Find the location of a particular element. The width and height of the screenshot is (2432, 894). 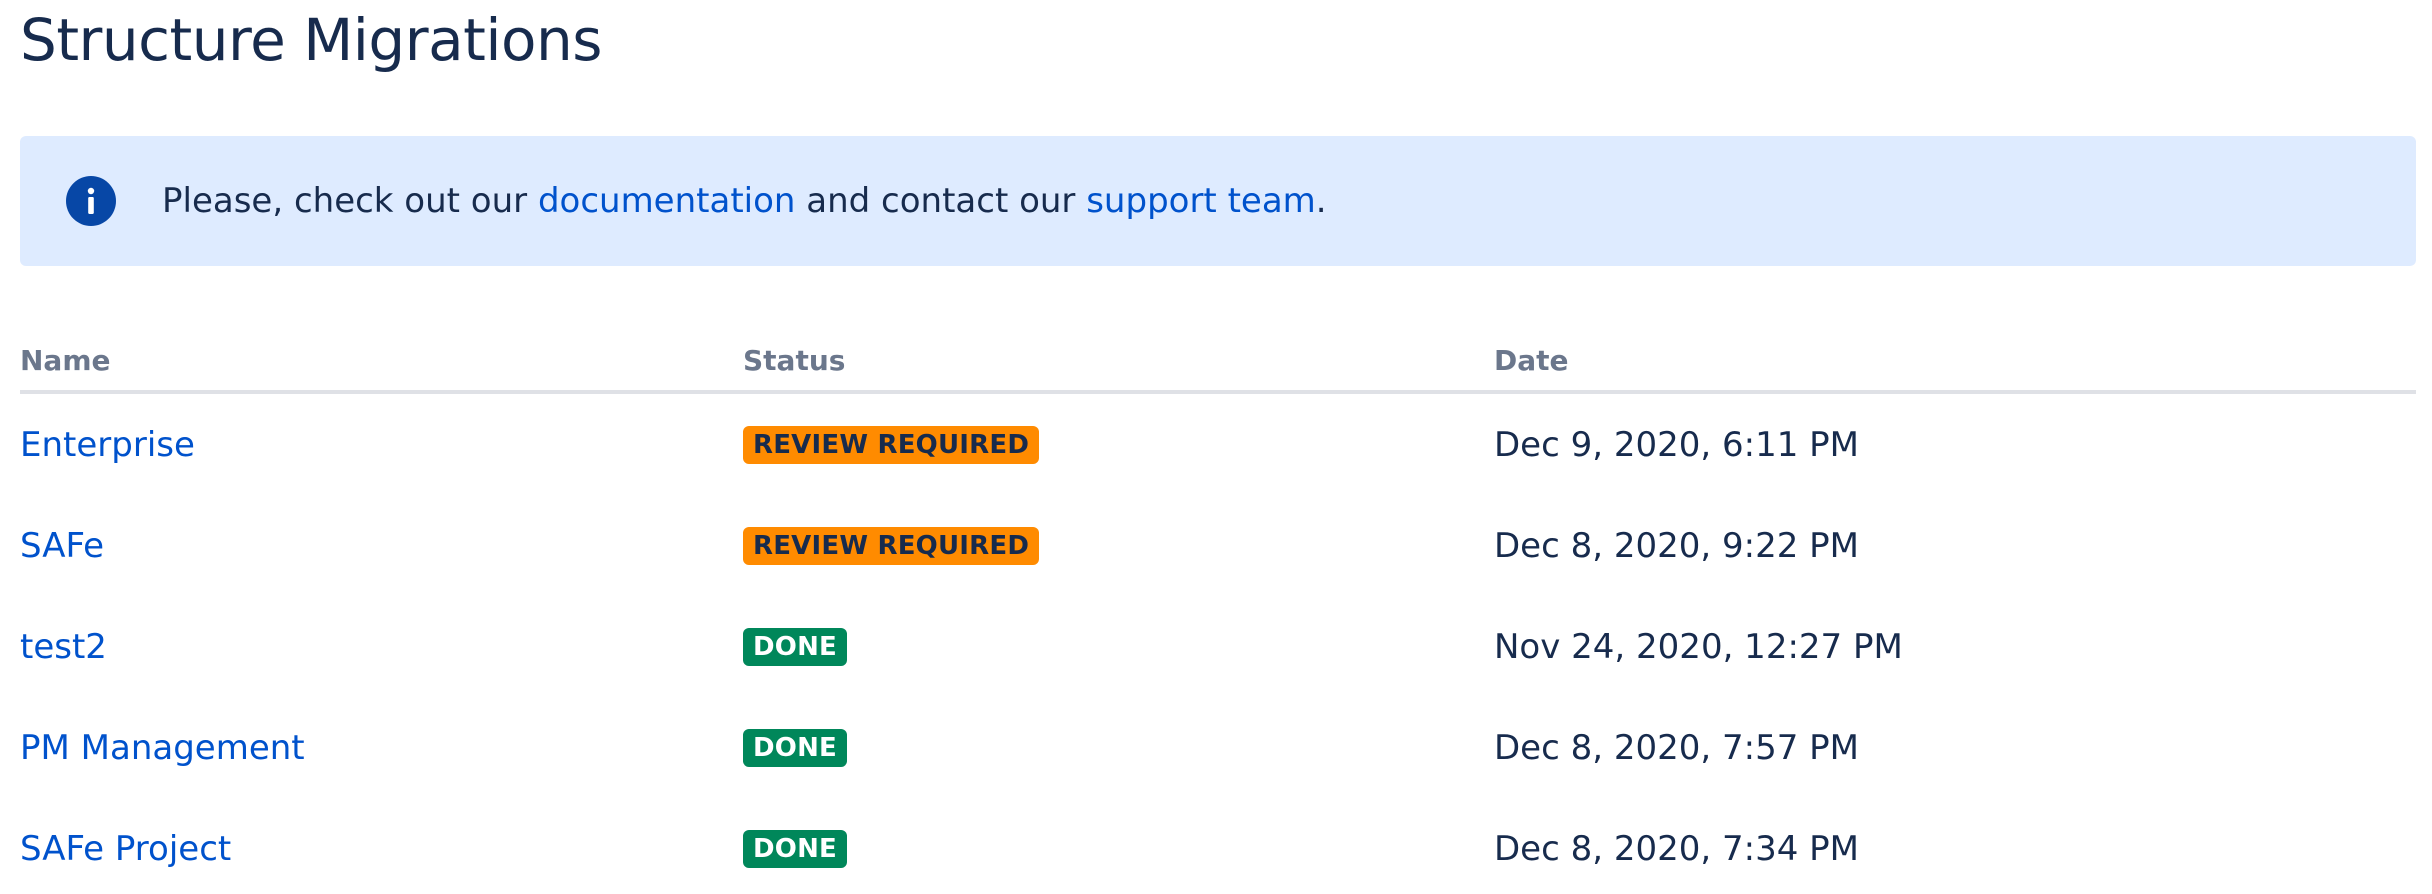

date-cell: Dec 9, 2020, 6:11 PM is located at coordinates (1676, 444).